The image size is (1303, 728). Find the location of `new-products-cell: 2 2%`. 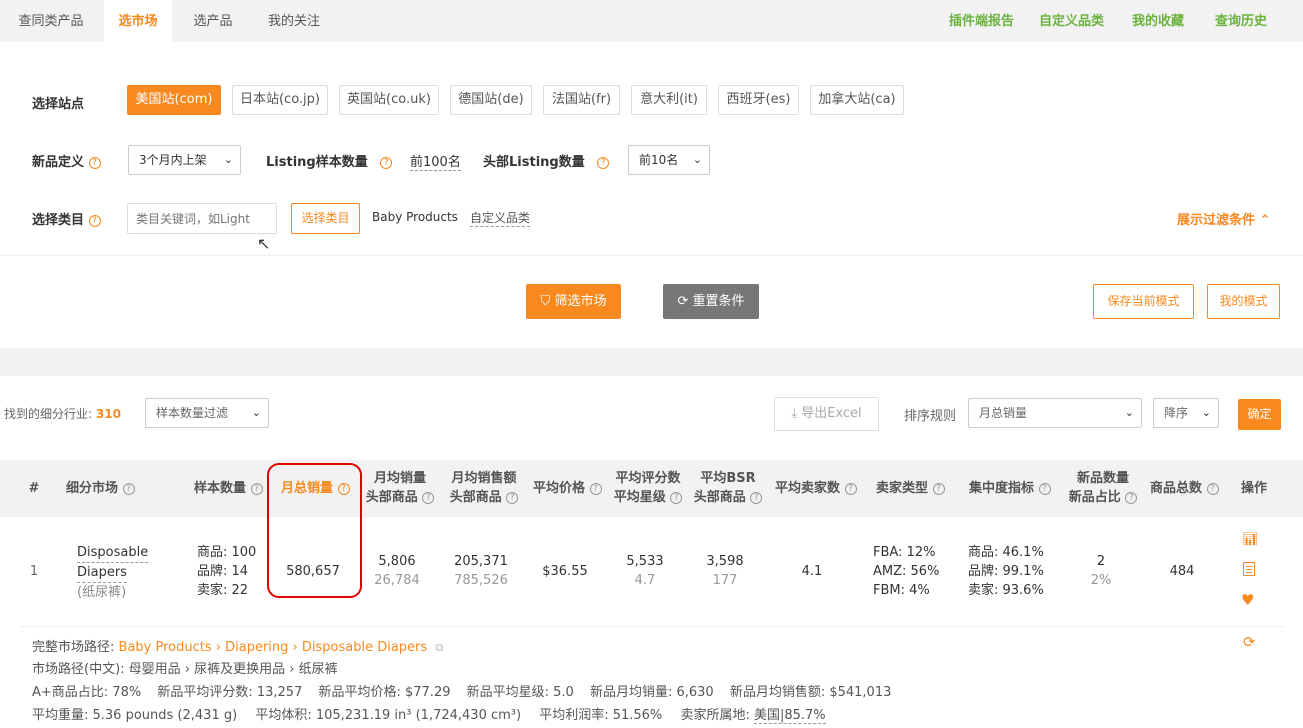

new-products-cell: 2 2% is located at coordinates (1101, 571).